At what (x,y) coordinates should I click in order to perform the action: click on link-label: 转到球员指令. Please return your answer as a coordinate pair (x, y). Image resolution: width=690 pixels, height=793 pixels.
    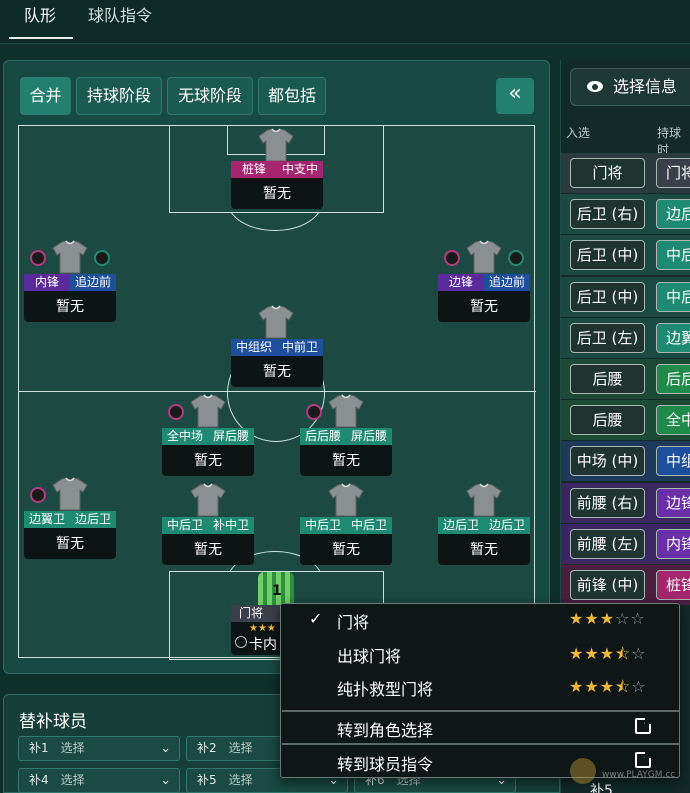
    Looking at the image, I should click on (385, 764).